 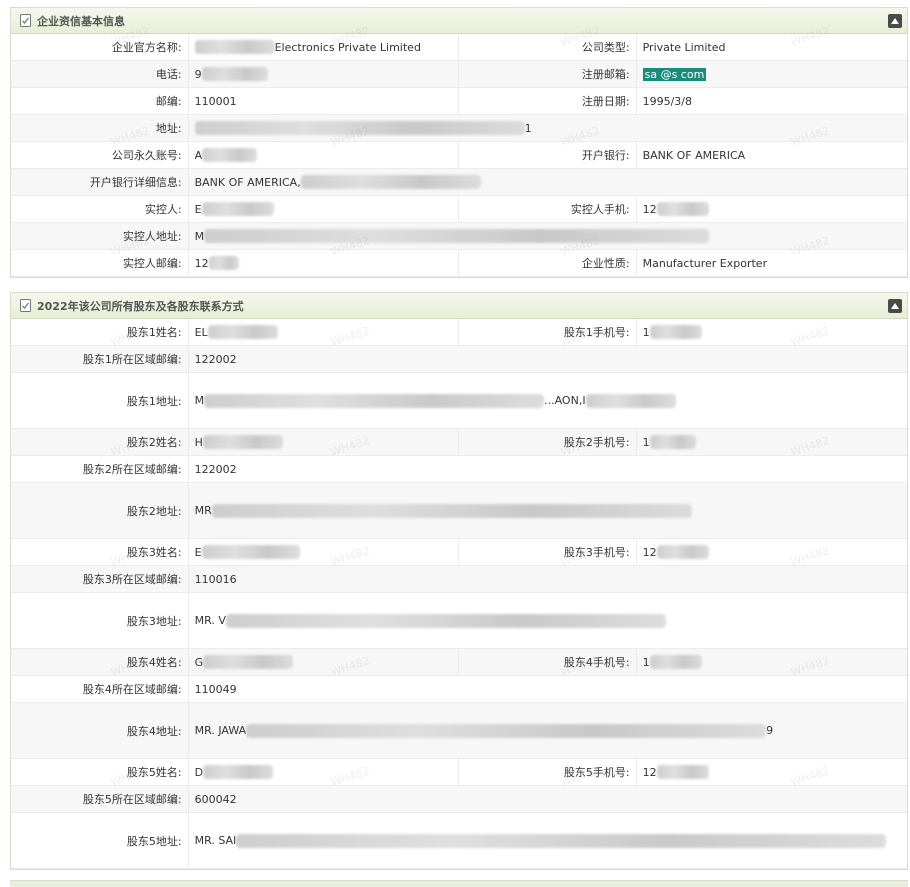 What do you see at coordinates (548, 799) in the screenshot?
I see `field-value: 600042` at bounding box center [548, 799].